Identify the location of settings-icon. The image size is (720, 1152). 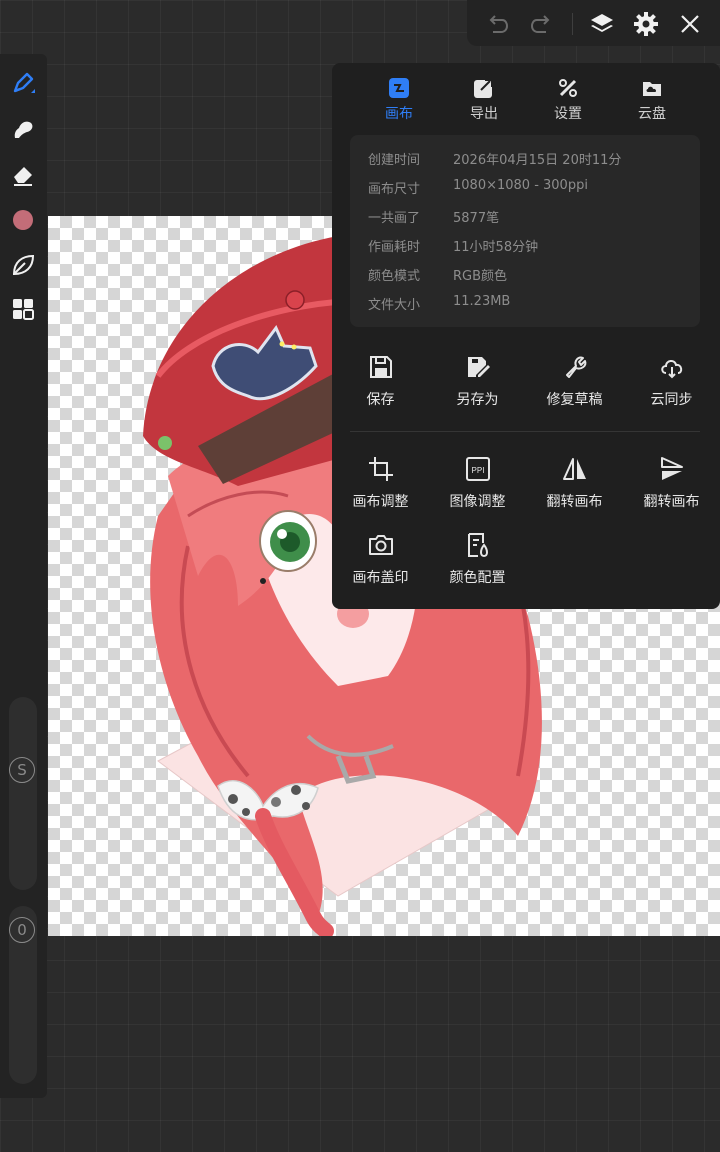
(646, 24).